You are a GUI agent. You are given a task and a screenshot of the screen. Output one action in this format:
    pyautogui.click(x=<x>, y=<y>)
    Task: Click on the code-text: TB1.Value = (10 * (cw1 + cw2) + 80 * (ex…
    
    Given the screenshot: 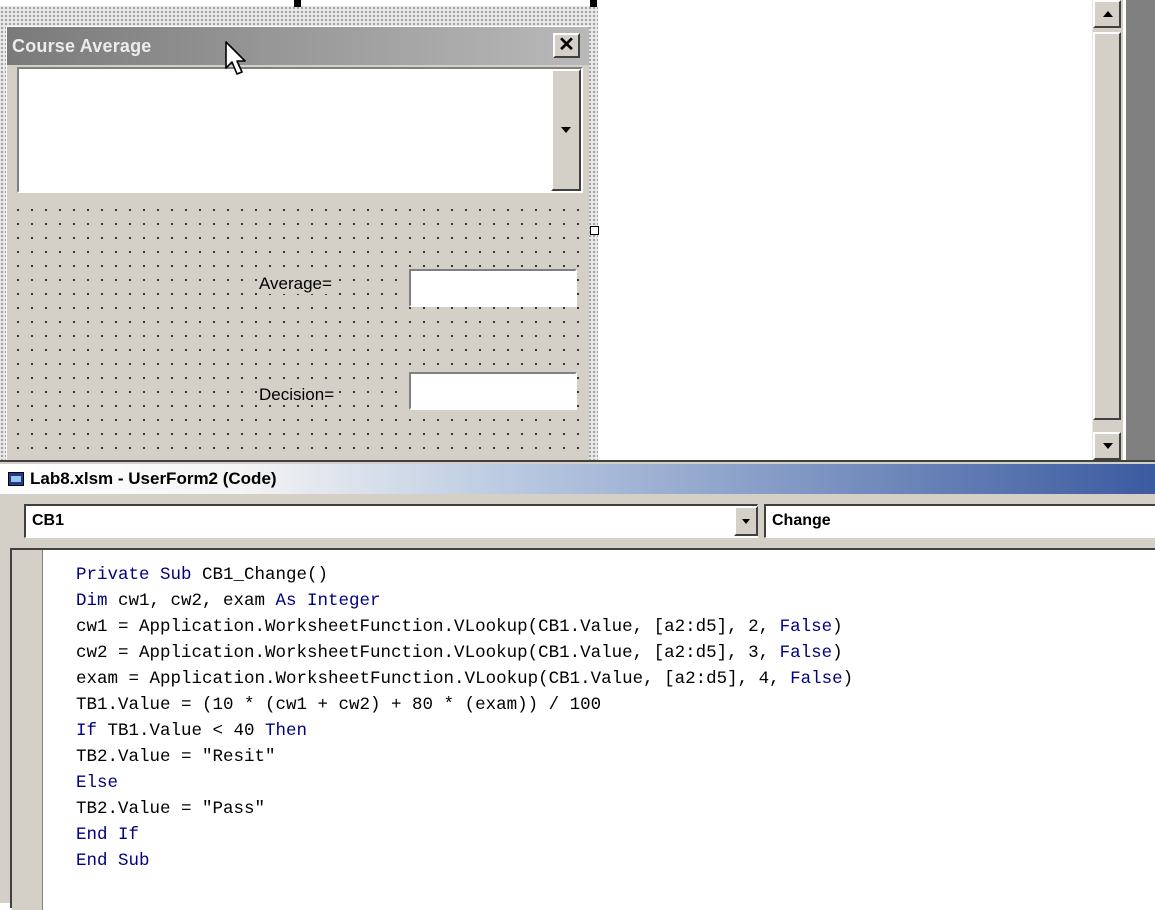 What is the action you would take?
    pyautogui.click(x=339, y=705)
    